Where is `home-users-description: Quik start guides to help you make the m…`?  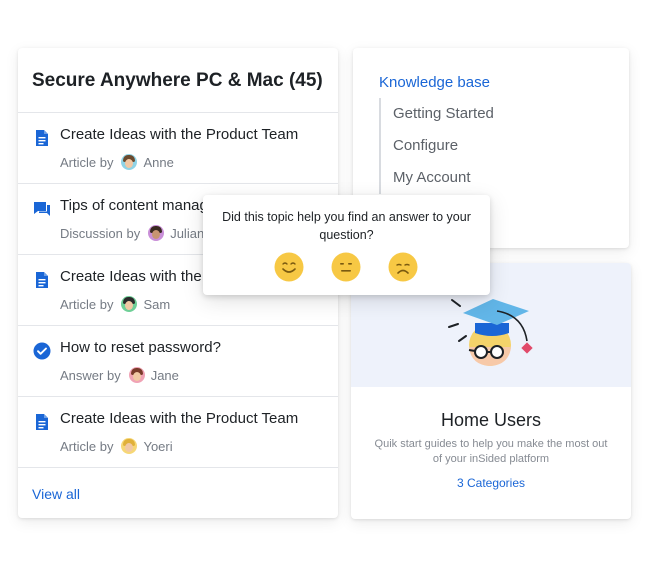
home-users-description: Quik start guides to help you make the m… is located at coordinates (491, 451).